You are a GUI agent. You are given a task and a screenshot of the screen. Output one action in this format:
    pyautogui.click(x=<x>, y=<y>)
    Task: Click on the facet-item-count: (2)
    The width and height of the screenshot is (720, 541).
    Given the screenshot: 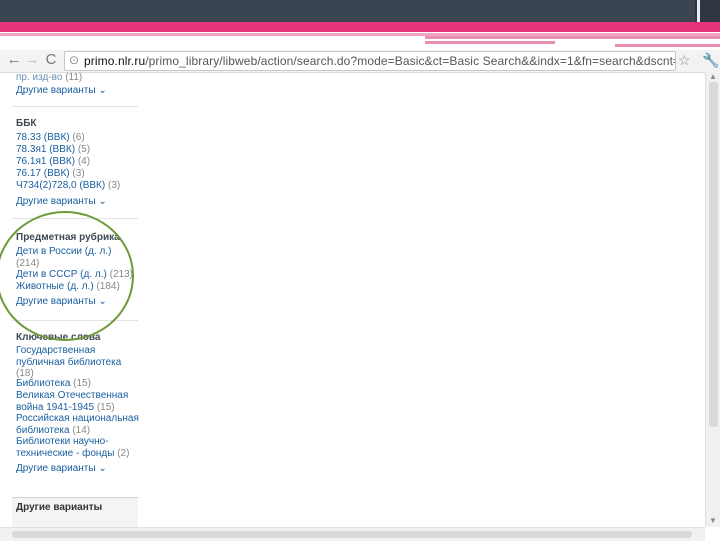 What is the action you would take?
    pyautogui.click(x=123, y=453)
    